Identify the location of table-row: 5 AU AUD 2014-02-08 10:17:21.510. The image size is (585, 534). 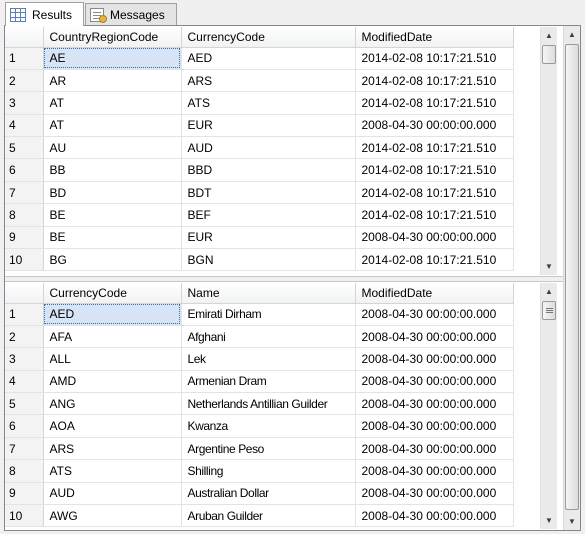
(259, 148).